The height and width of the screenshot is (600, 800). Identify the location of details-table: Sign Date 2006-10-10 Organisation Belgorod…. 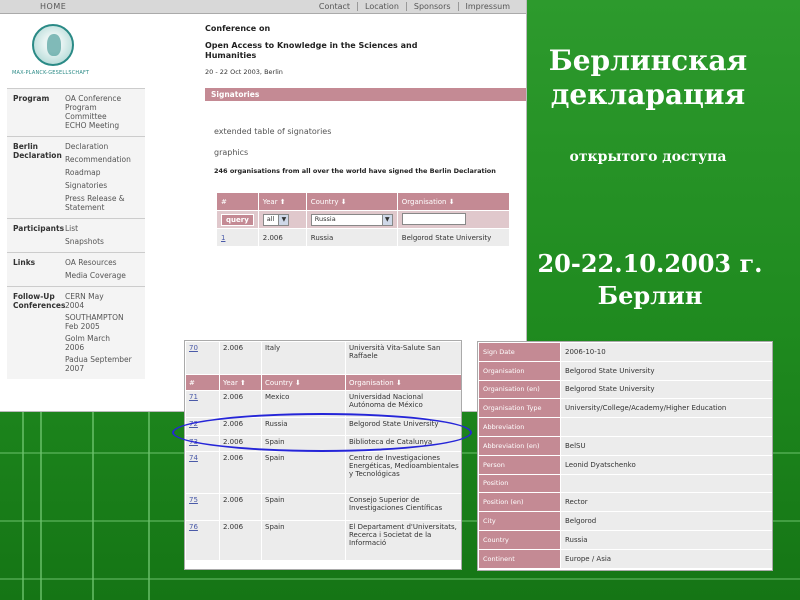
(625, 455).